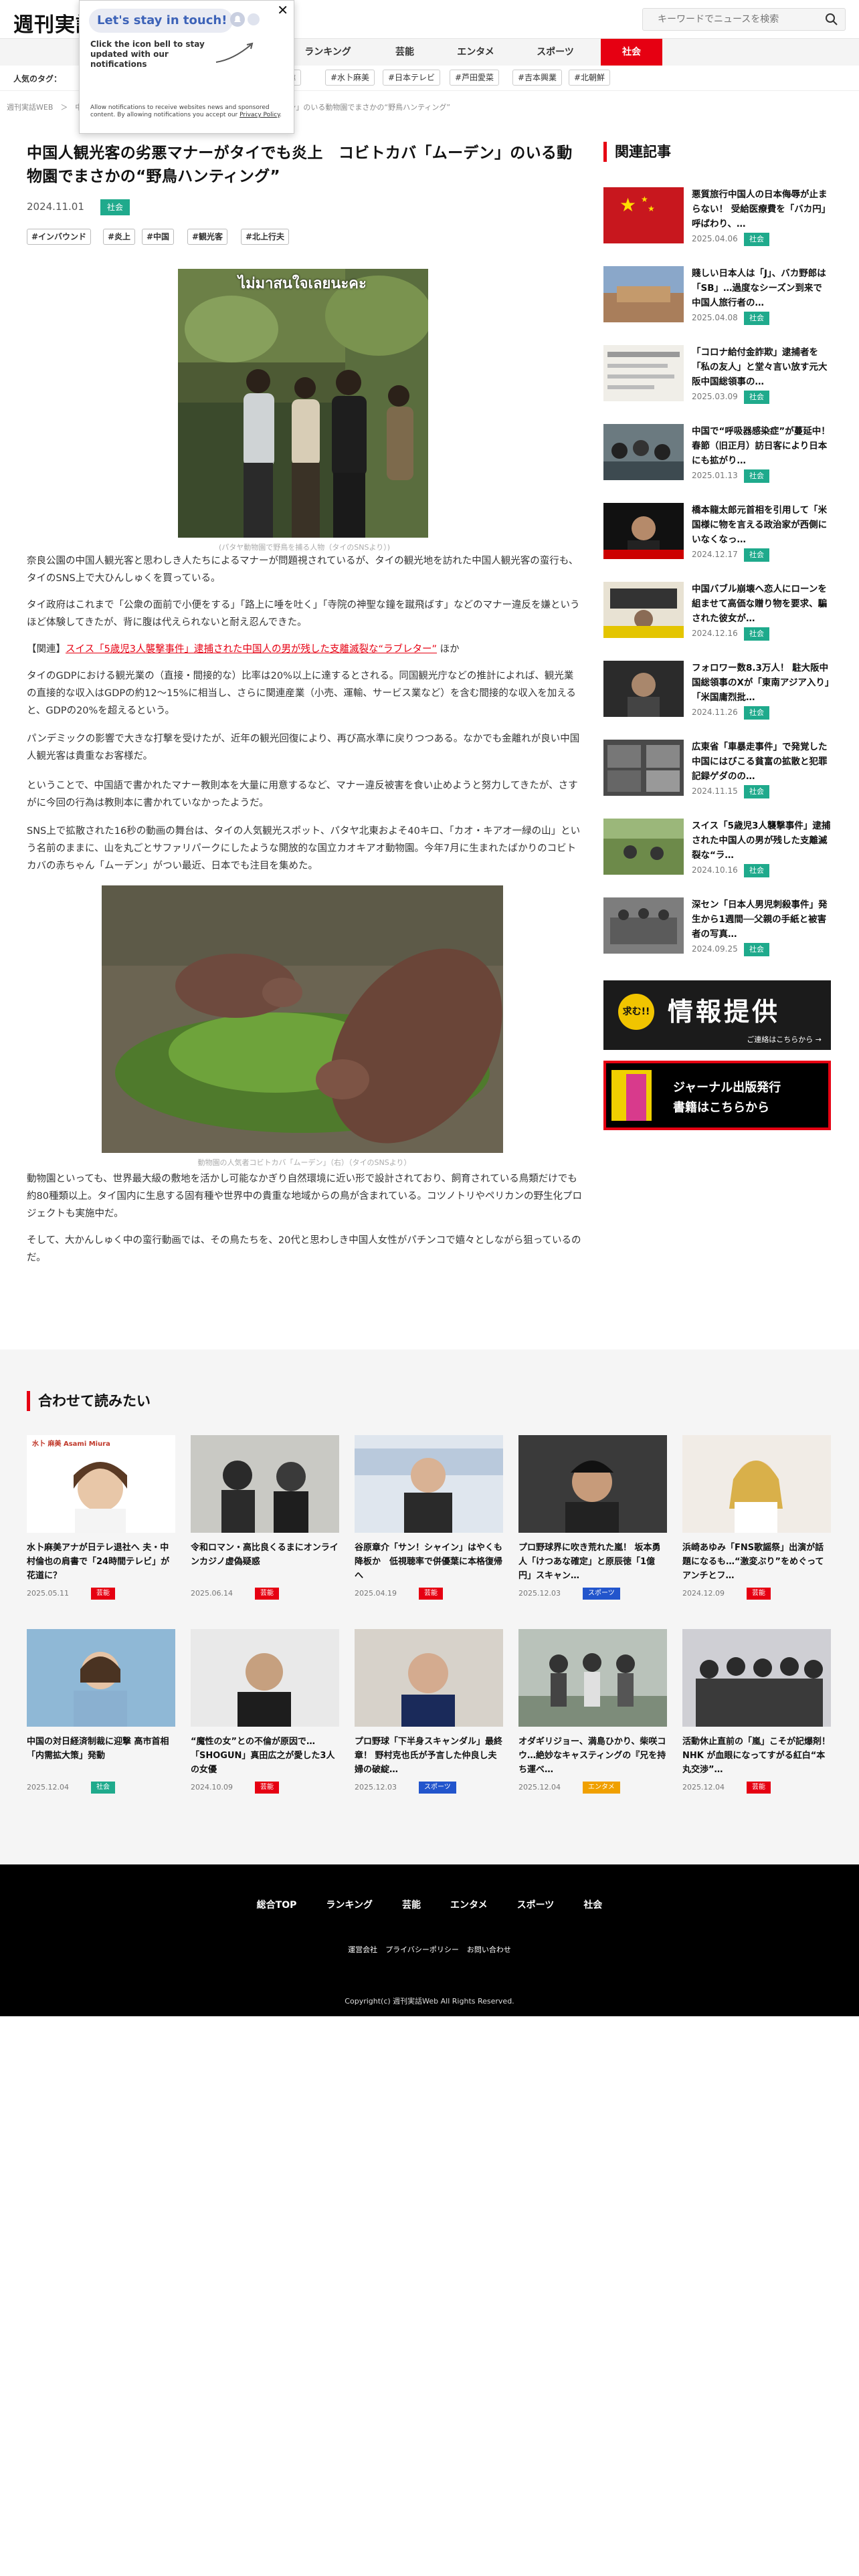  I want to click on search-input, so click(730, 19).